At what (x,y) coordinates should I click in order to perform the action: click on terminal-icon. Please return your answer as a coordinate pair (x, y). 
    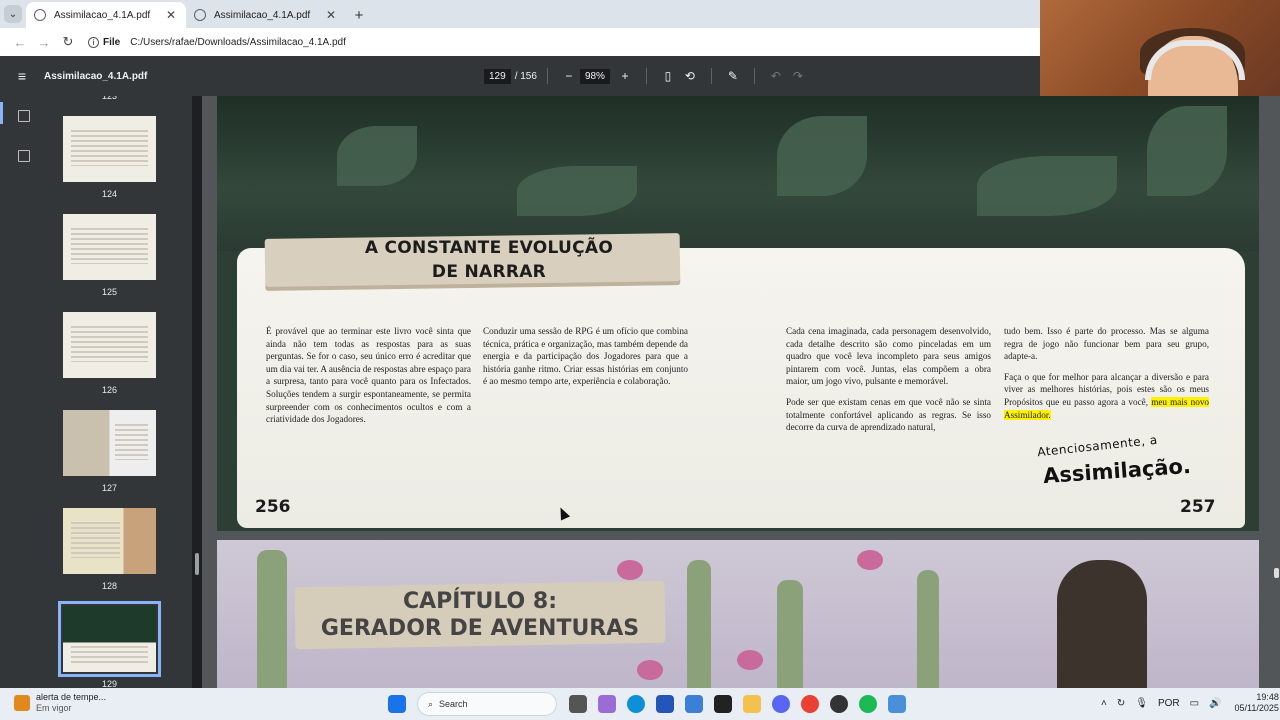
    Looking at the image, I should click on (722, 704).